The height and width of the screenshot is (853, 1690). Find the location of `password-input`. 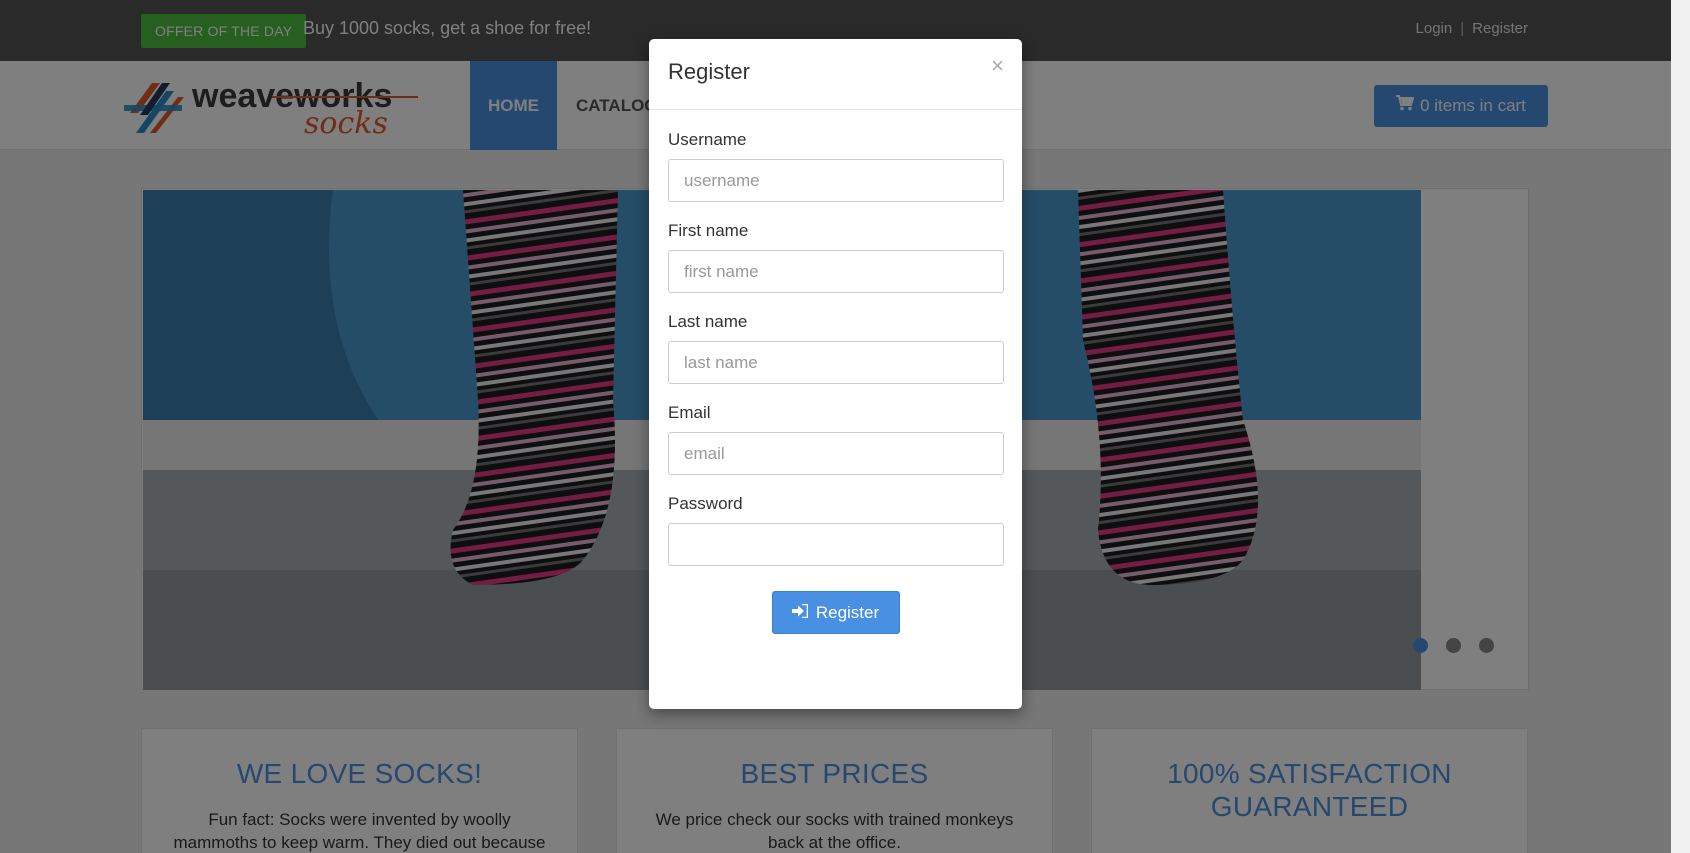

password-input is located at coordinates (836, 544).